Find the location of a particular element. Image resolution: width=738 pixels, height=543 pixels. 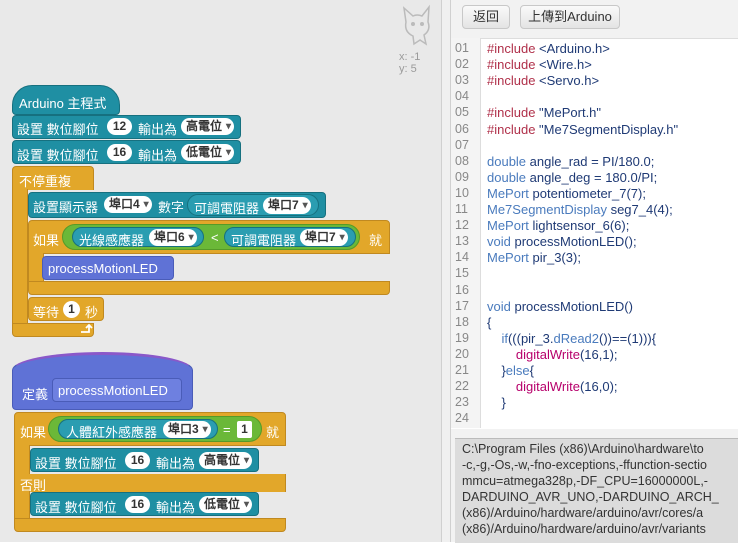

line-number: 14 is located at coordinates (462, 257).